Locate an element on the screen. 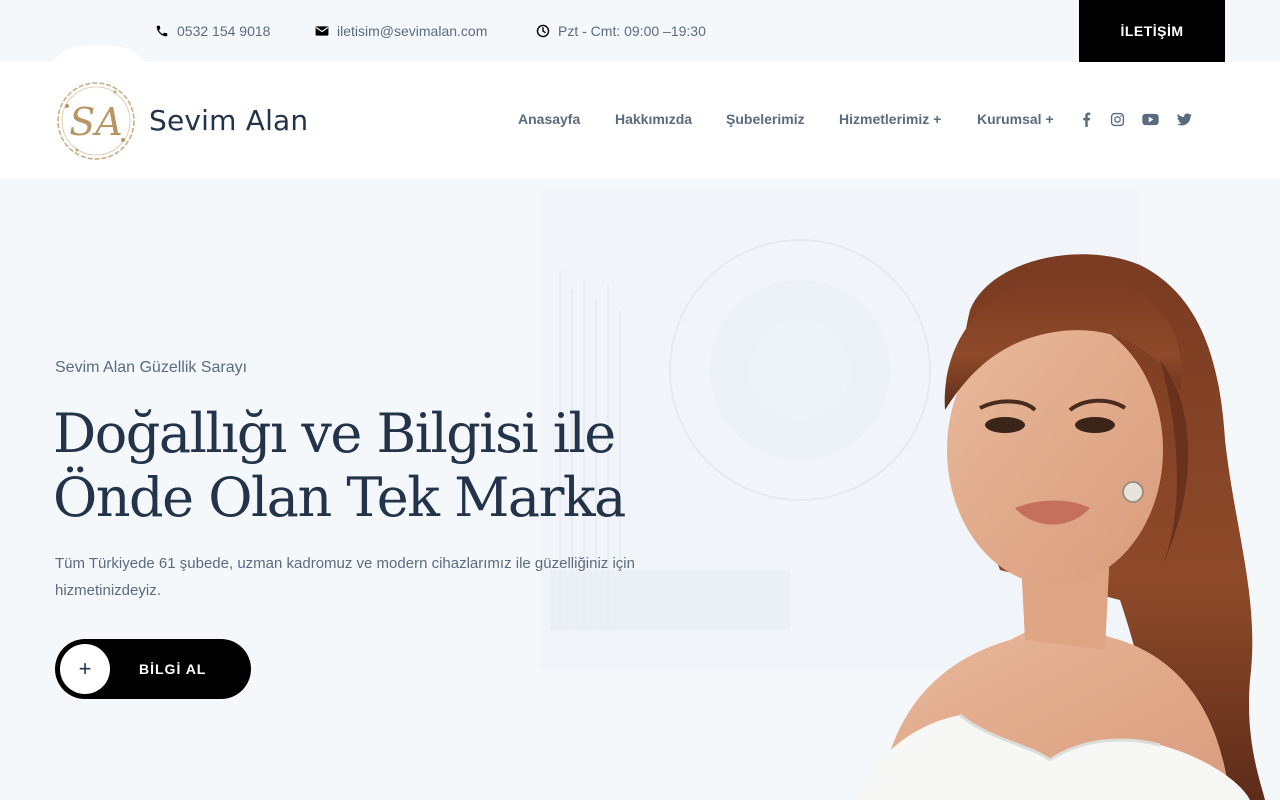 This screenshot has height=800, width=1280. nav-subelerimiz: Şubelerimiz is located at coordinates (765, 119).